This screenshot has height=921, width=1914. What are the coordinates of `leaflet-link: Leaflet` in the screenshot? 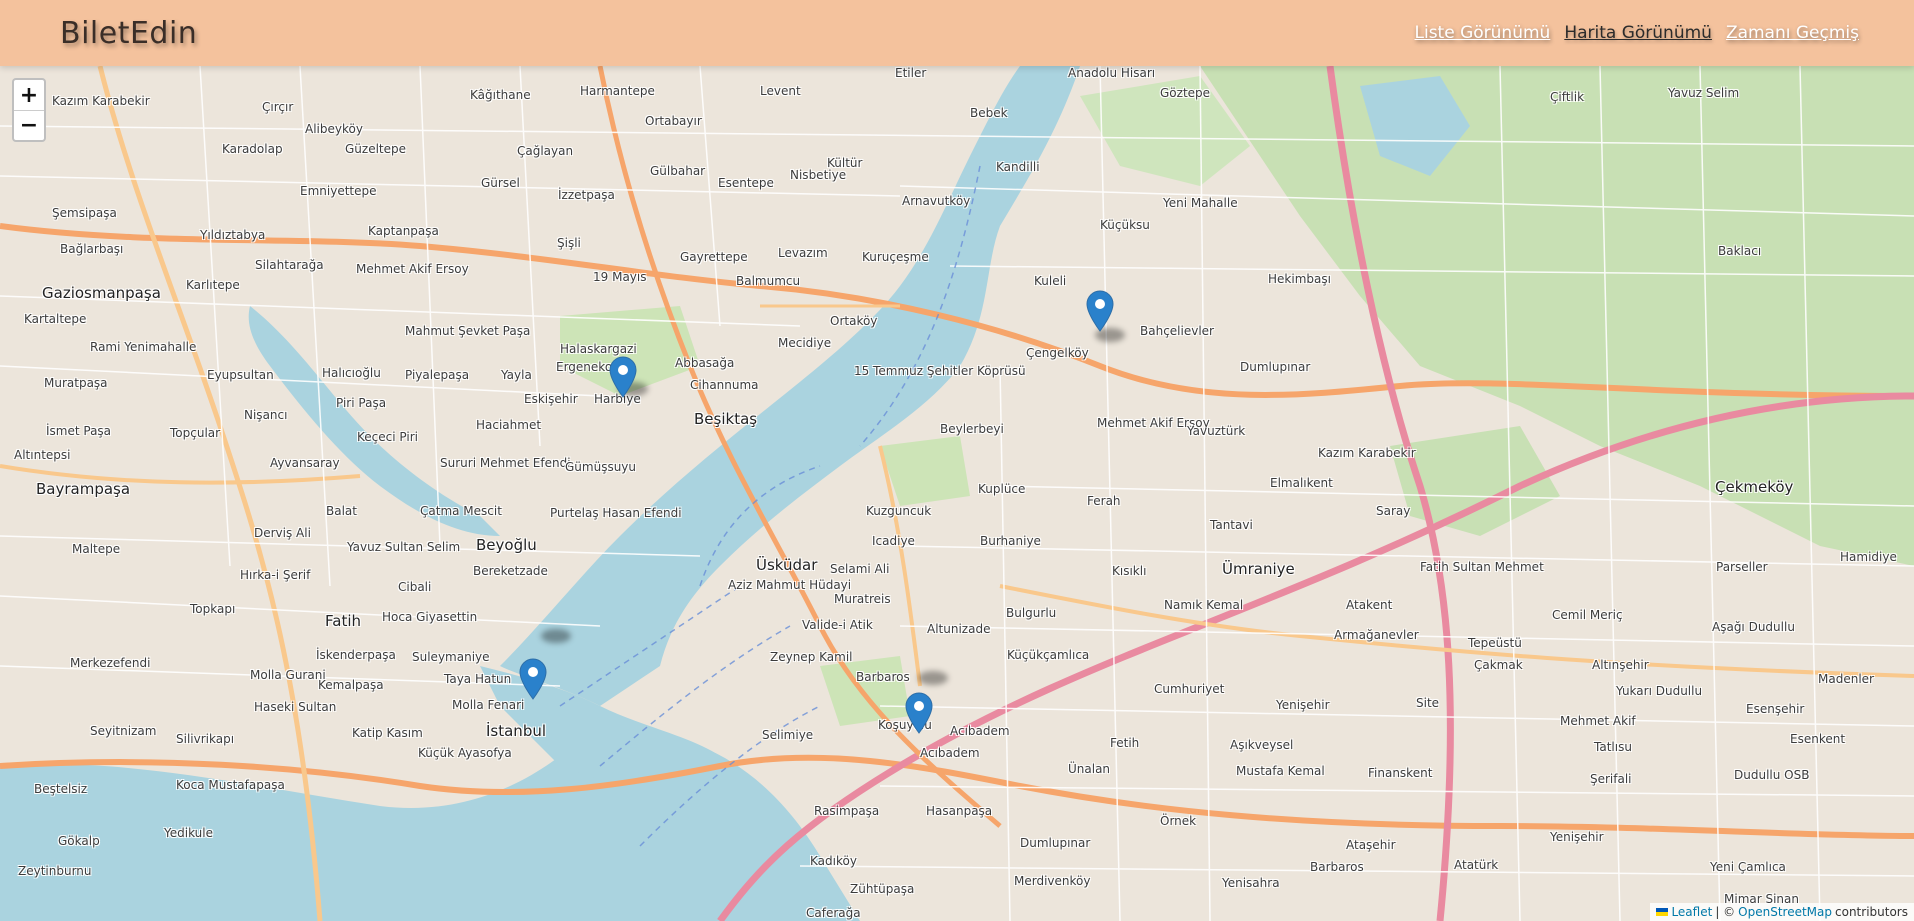 It's located at (1691, 912).